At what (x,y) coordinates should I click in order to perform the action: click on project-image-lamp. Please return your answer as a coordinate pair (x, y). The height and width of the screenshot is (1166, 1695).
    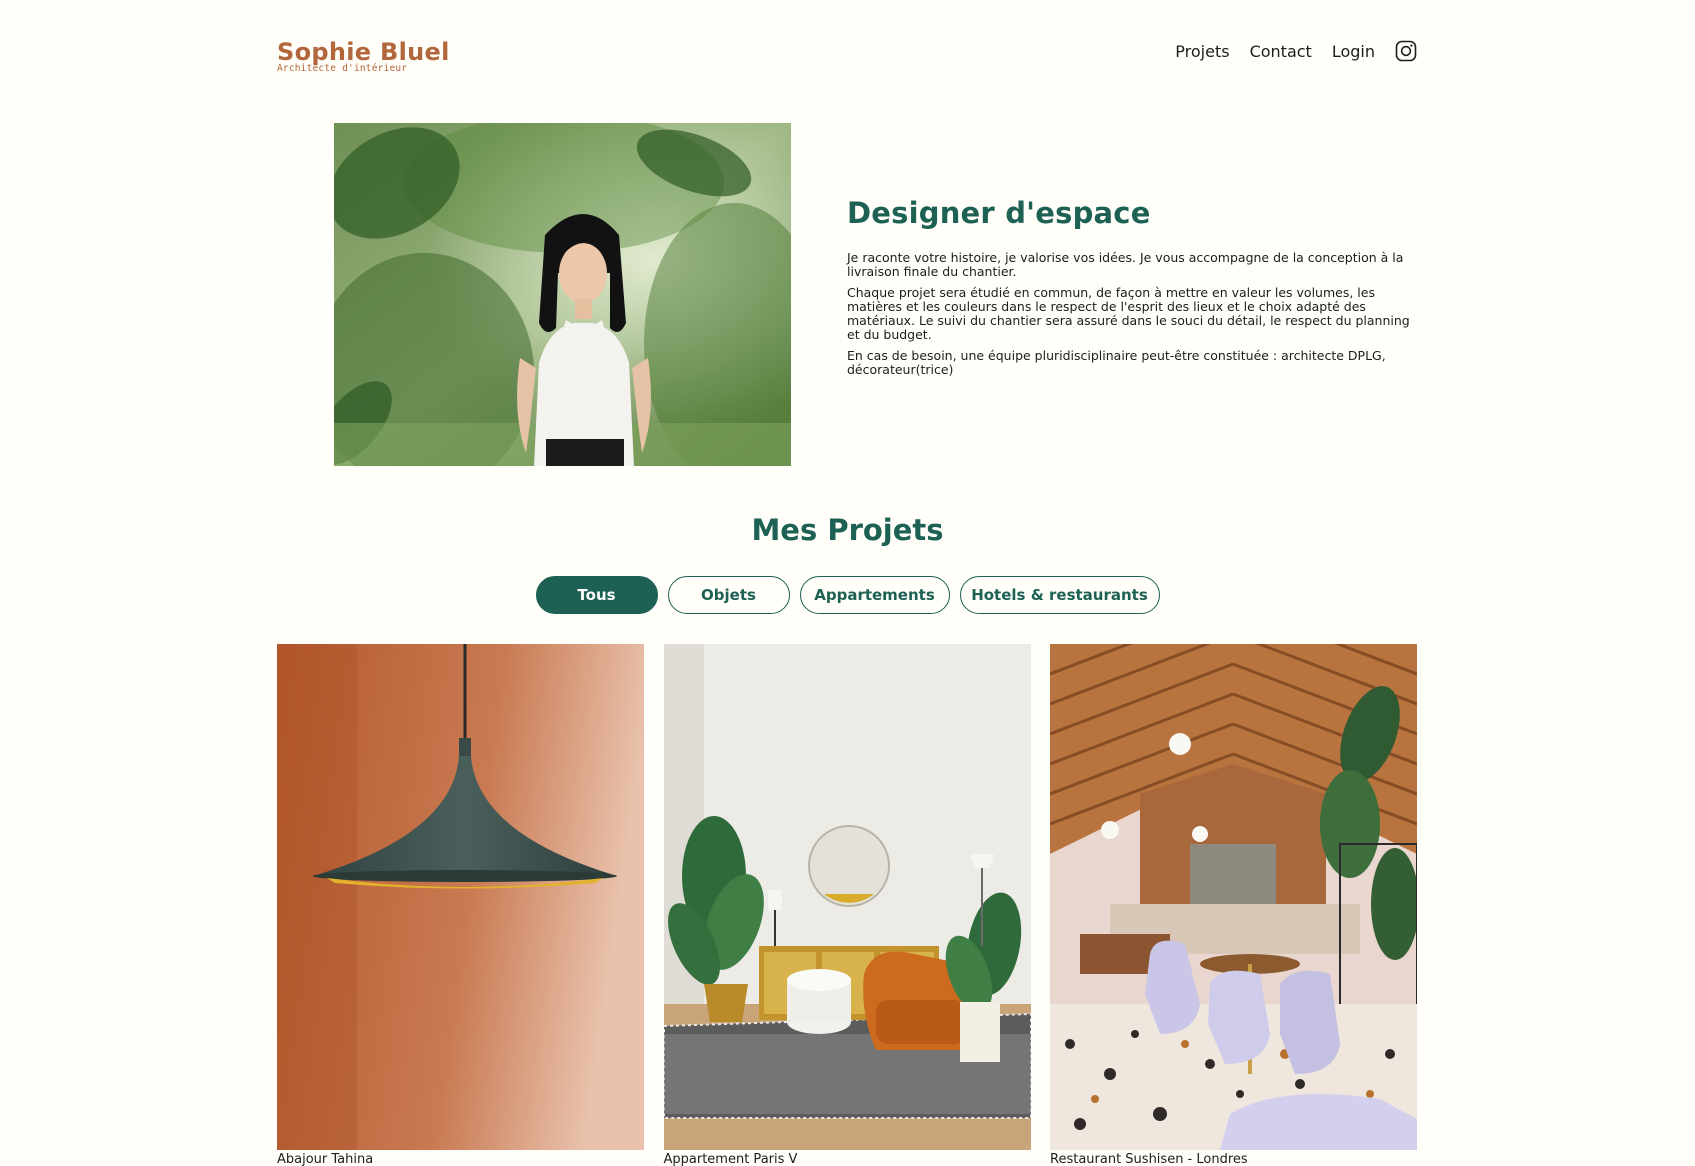
    Looking at the image, I should click on (460, 897).